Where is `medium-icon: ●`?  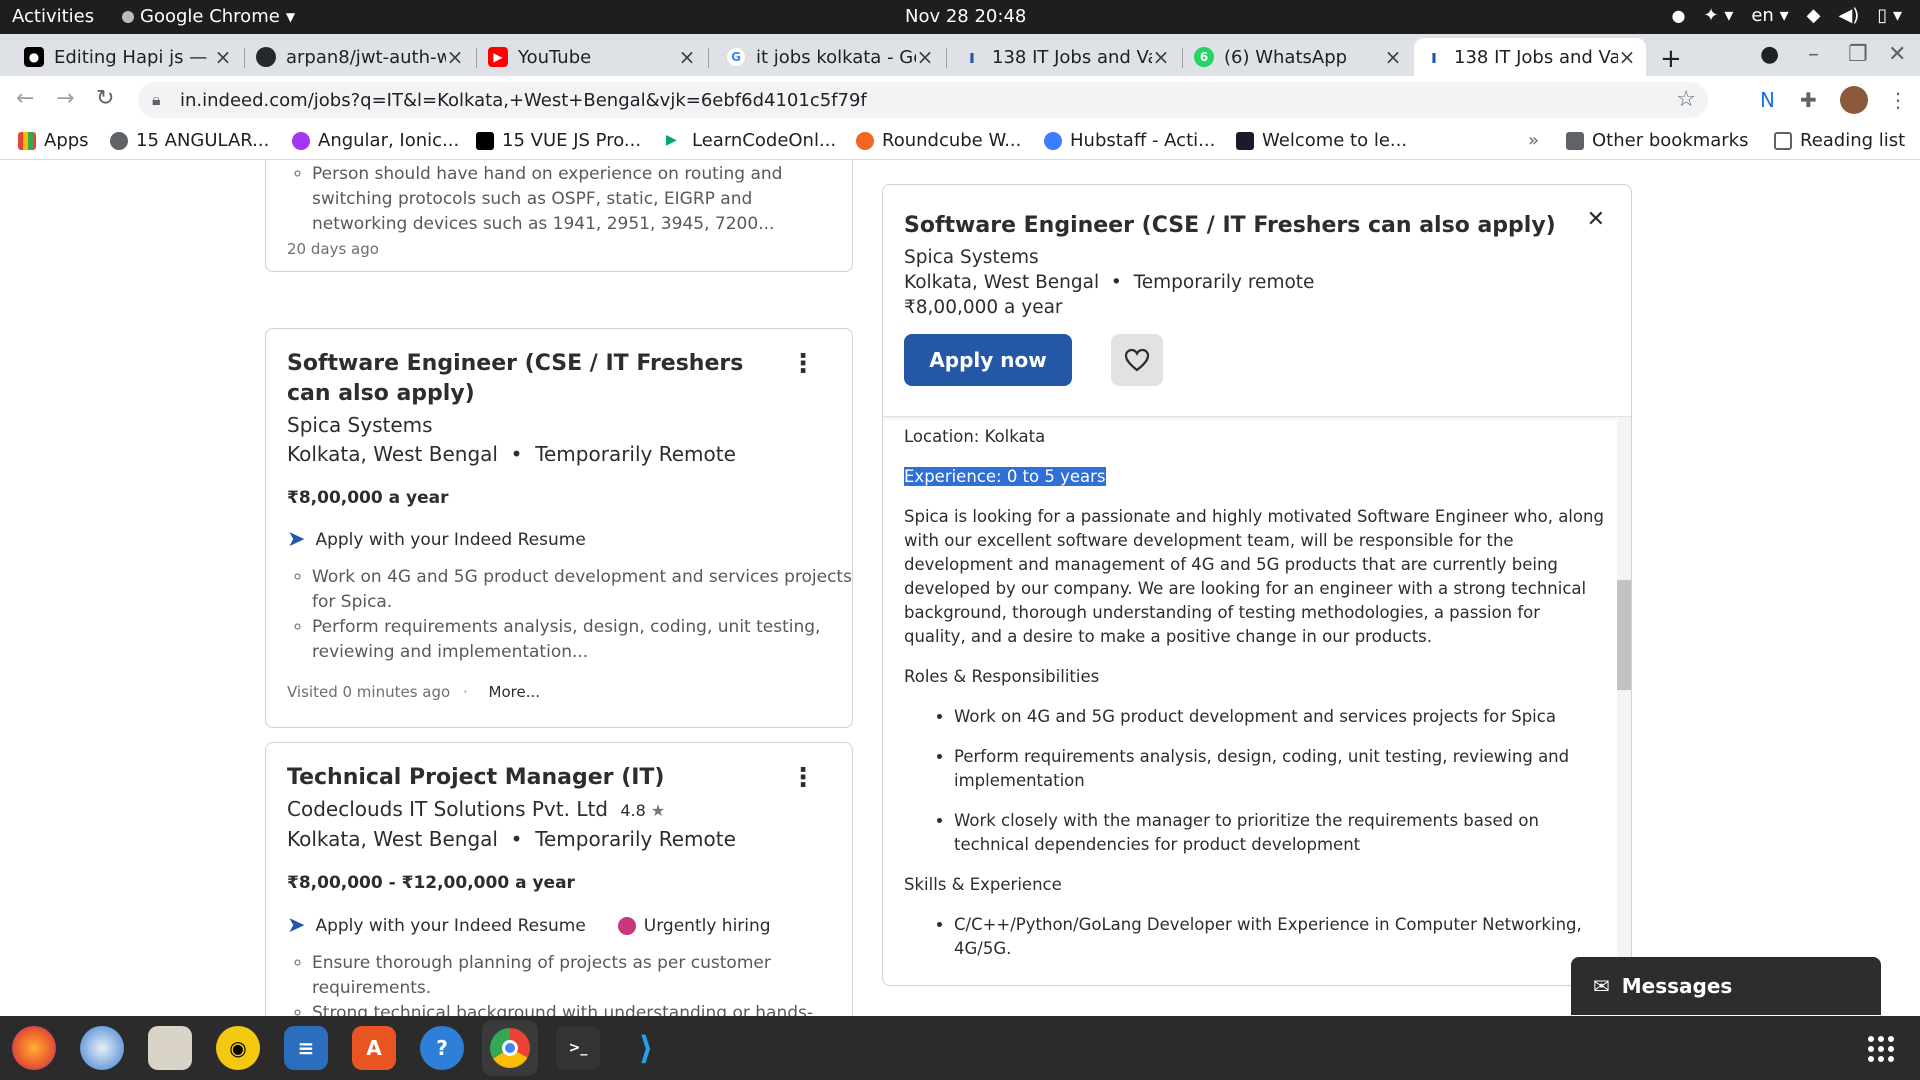
medium-icon: ● is located at coordinates (34, 57).